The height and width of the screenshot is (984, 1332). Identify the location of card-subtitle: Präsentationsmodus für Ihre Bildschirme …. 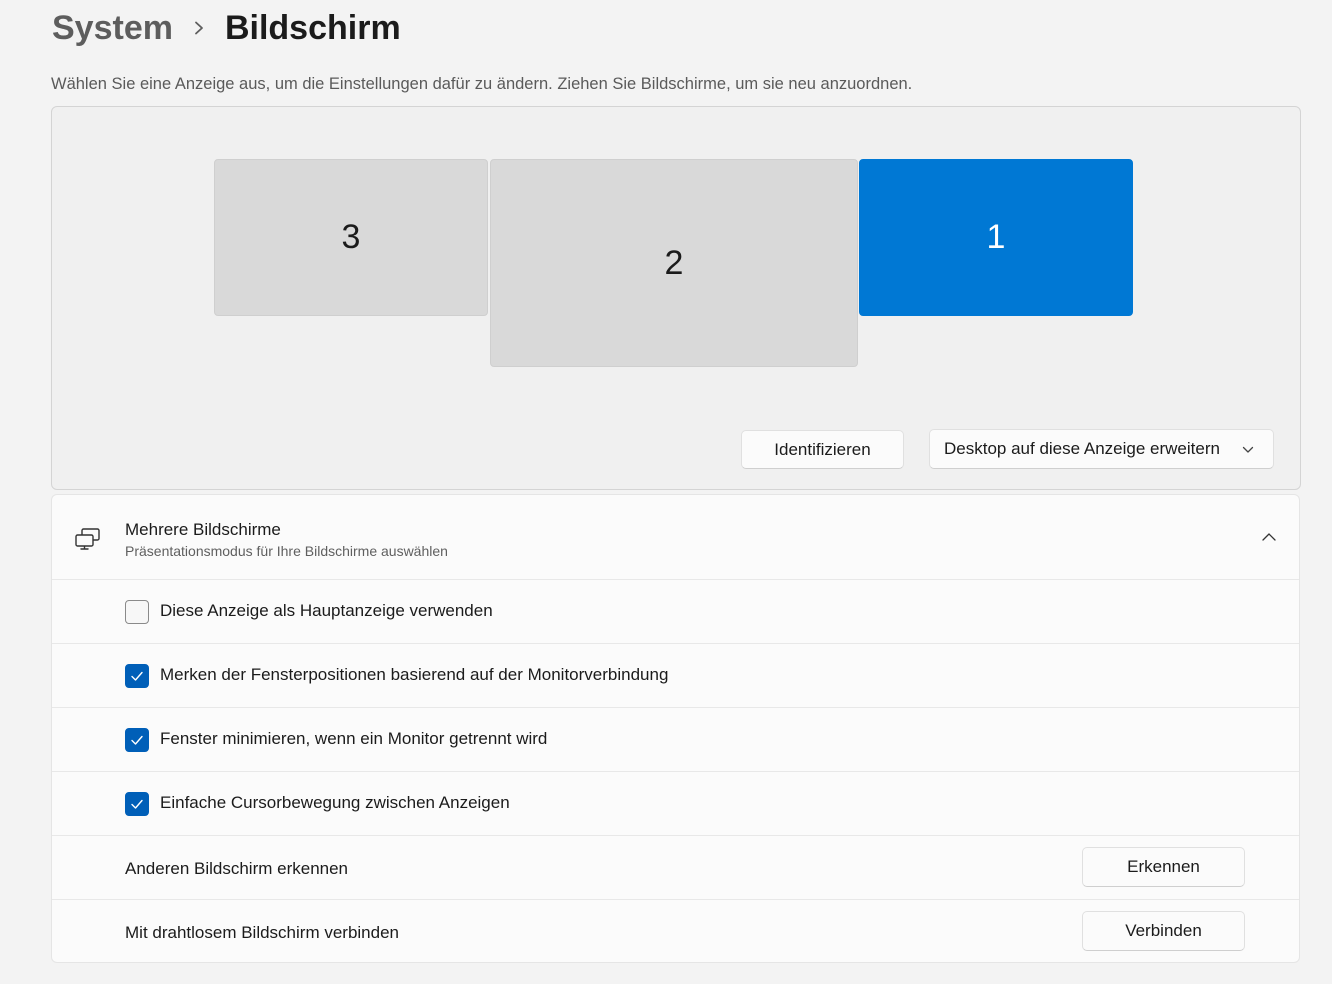
(286, 551).